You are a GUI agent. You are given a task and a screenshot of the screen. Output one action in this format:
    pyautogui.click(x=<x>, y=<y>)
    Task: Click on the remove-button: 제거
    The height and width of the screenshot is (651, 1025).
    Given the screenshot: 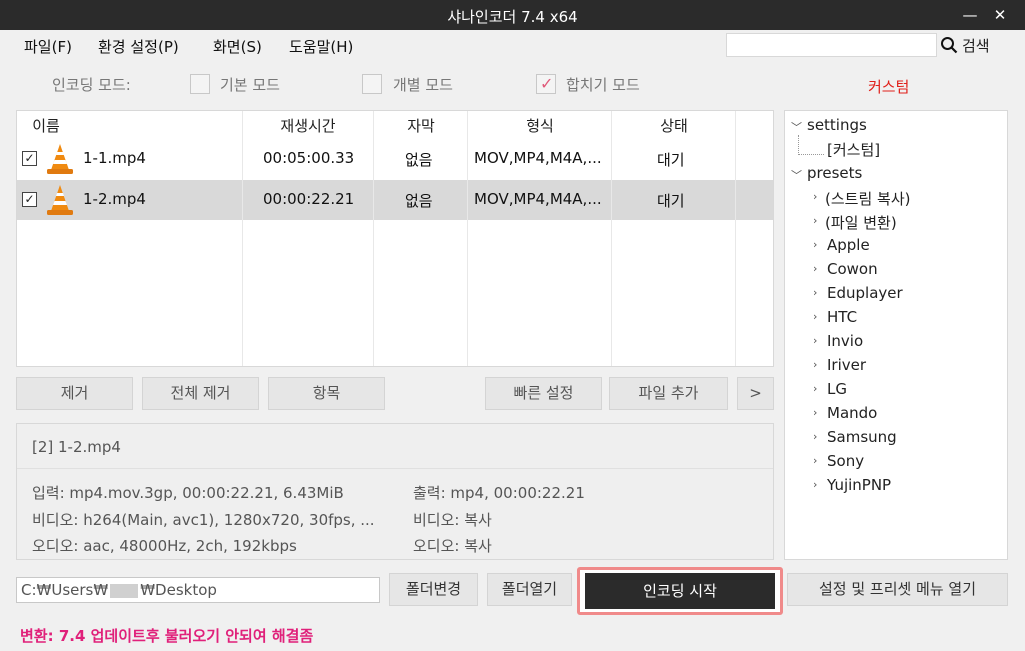 What is the action you would take?
    pyautogui.click(x=74, y=393)
    